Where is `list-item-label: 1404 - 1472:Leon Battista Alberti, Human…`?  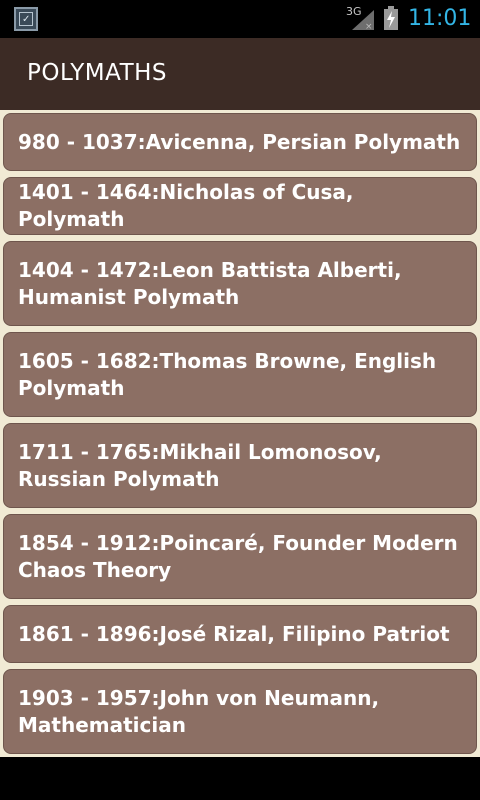
list-item-label: 1404 - 1472:Leon Battista Alberti, Human… is located at coordinates (210, 283).